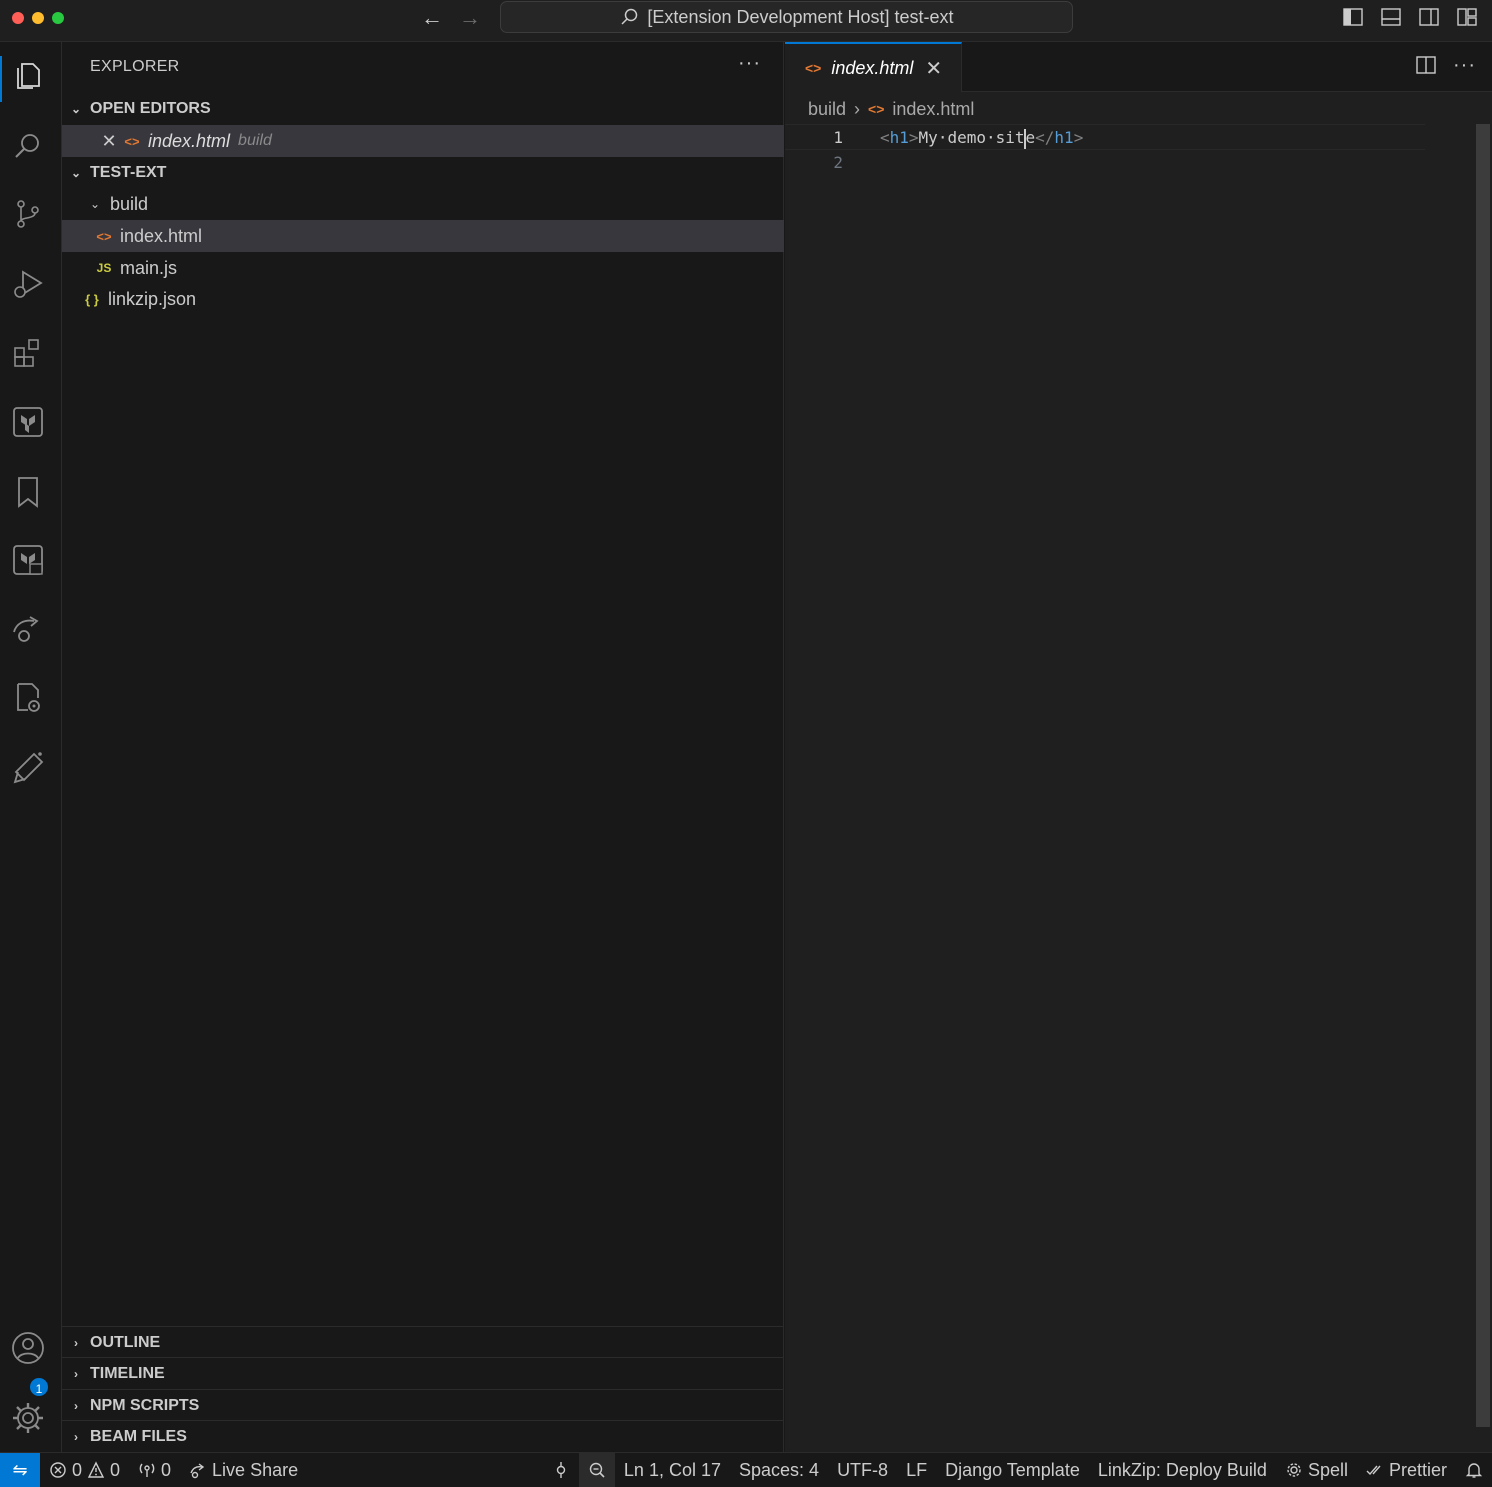  Describe the element at coordinates (84, 1470) in the screenshot. I see `problems-status: 0 0` at that location.